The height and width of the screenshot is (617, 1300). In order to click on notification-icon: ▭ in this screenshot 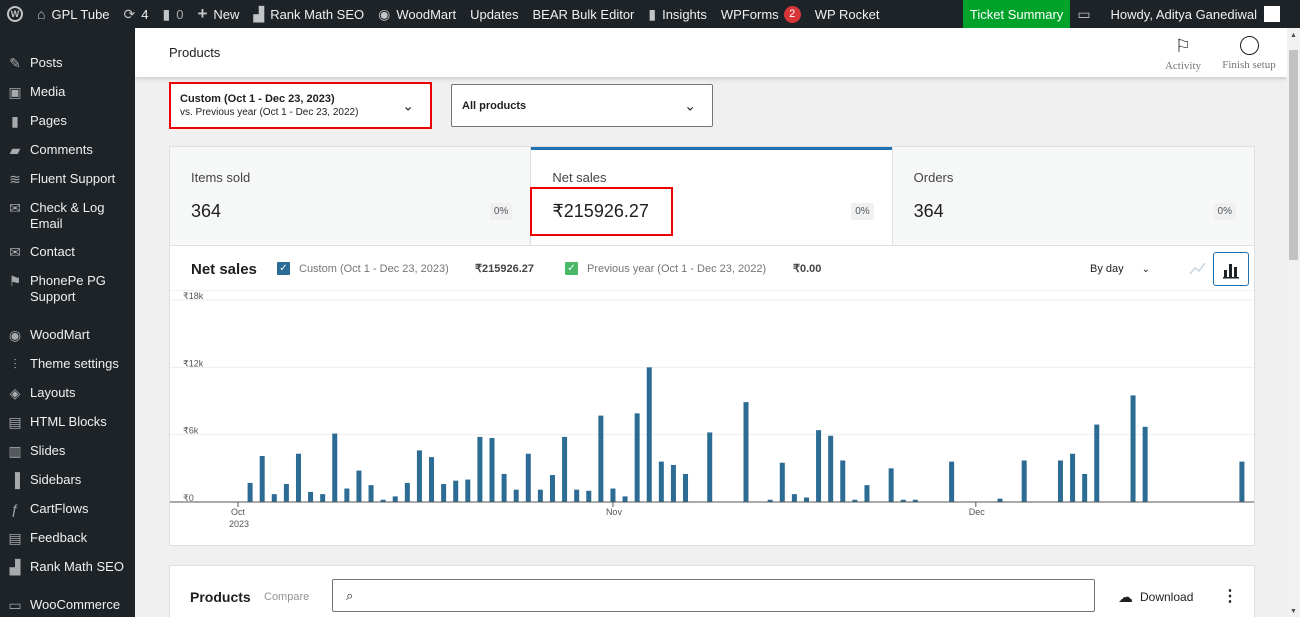, I will do `click(1084, 13)`.